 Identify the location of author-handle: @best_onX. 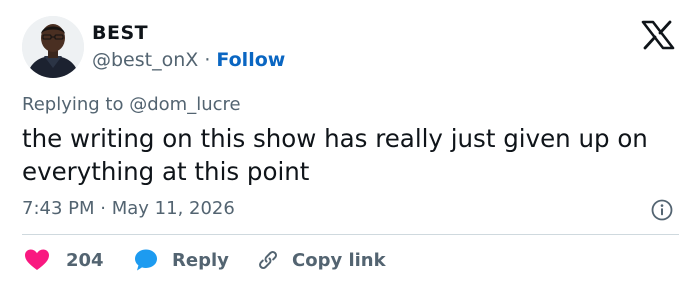
(145, 60).